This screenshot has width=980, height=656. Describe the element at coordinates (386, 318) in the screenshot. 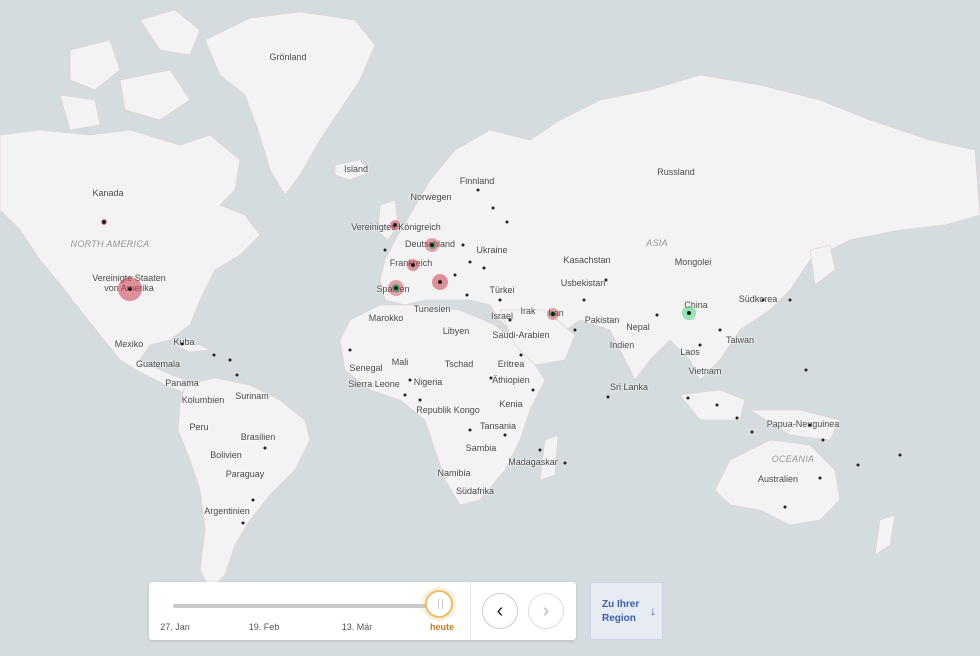

I see `country-label: Marokko` at that location.